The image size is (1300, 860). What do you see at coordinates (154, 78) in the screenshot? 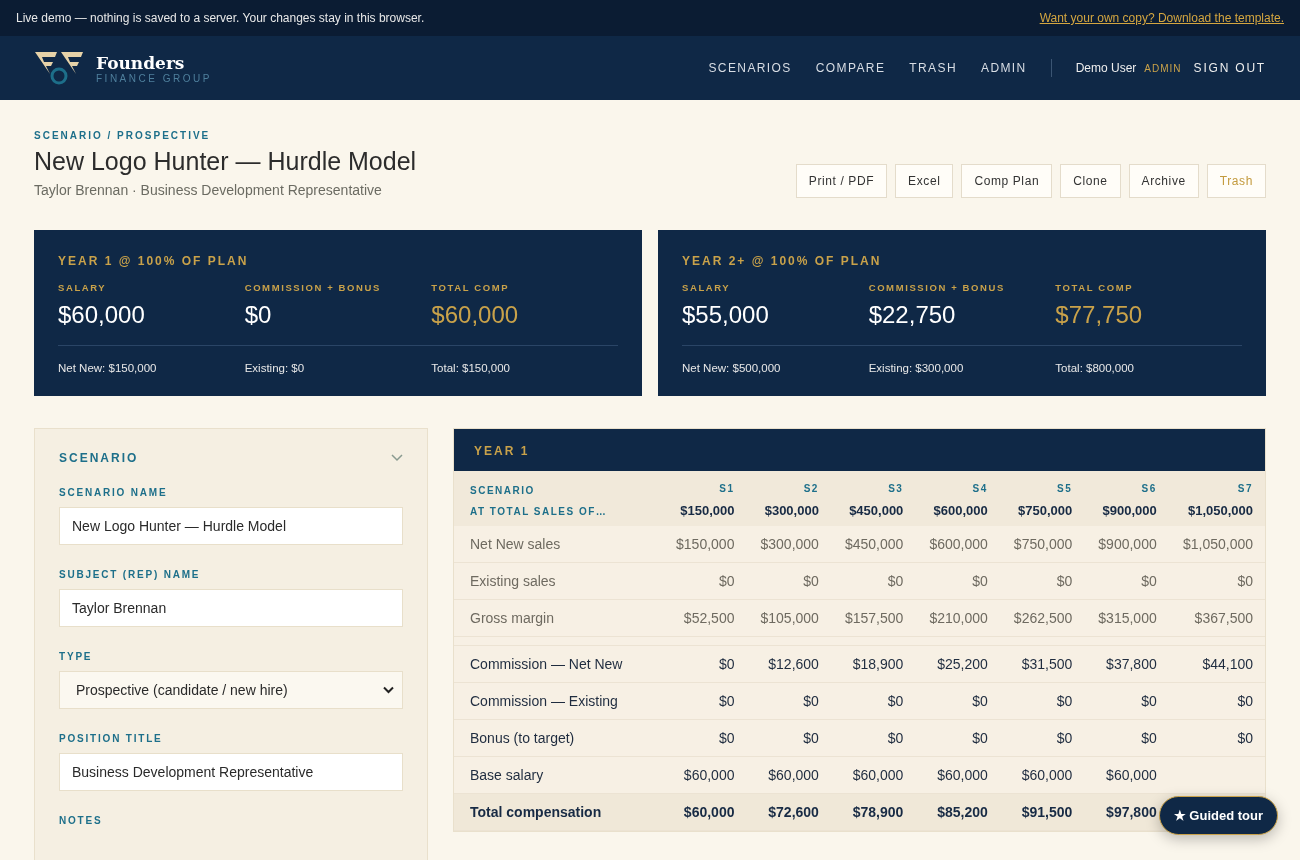
I see `brand-tagline: FINANCE GROUP` at bounding box center [154, 78].